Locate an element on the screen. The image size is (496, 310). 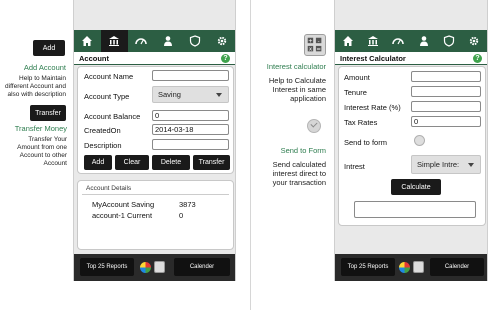
account-name-label: Account Name is located at coordinates (109, 76).